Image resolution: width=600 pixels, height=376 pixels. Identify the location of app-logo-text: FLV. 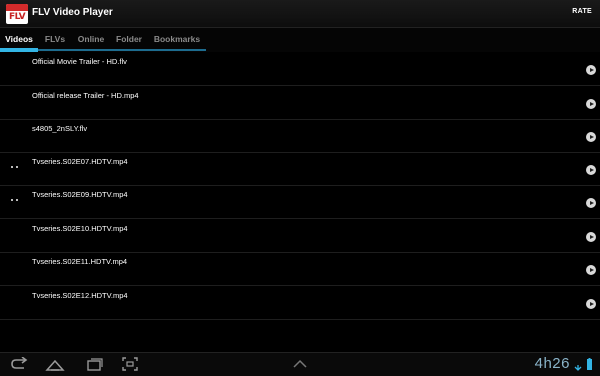
(17, 17).